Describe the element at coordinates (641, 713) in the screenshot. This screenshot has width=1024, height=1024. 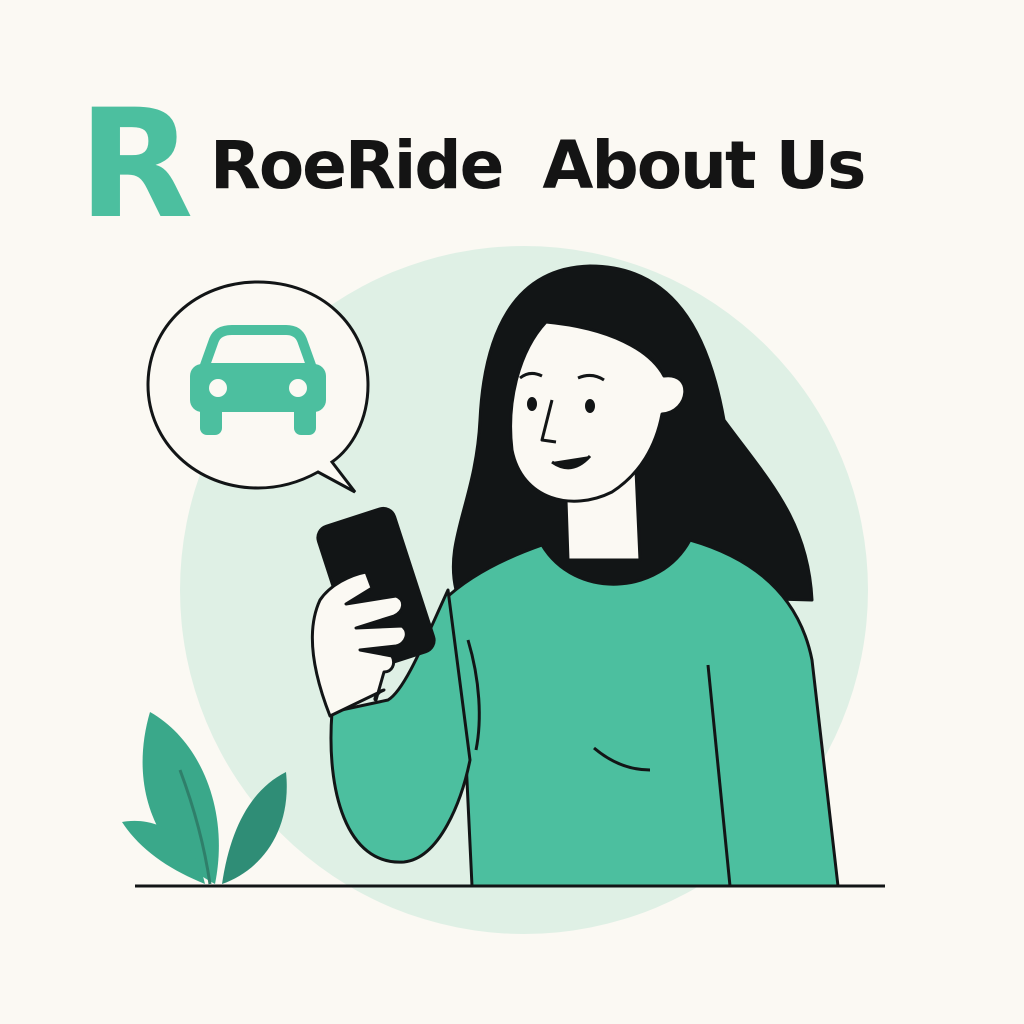
I see `sweater` at that location.